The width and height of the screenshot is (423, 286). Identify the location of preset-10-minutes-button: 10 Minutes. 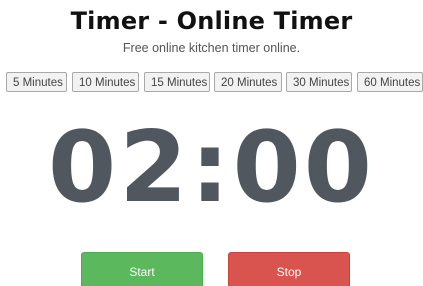
(105, 82).